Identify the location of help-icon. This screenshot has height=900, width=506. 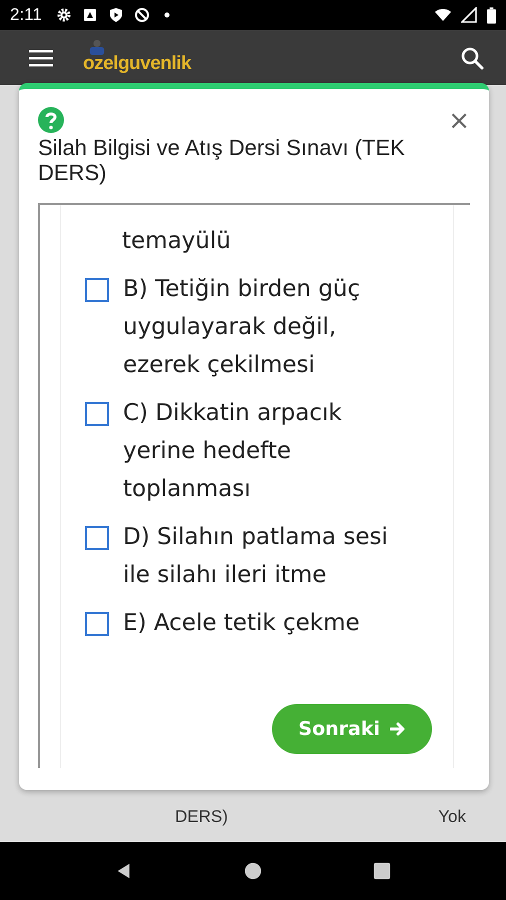
(51, 120).